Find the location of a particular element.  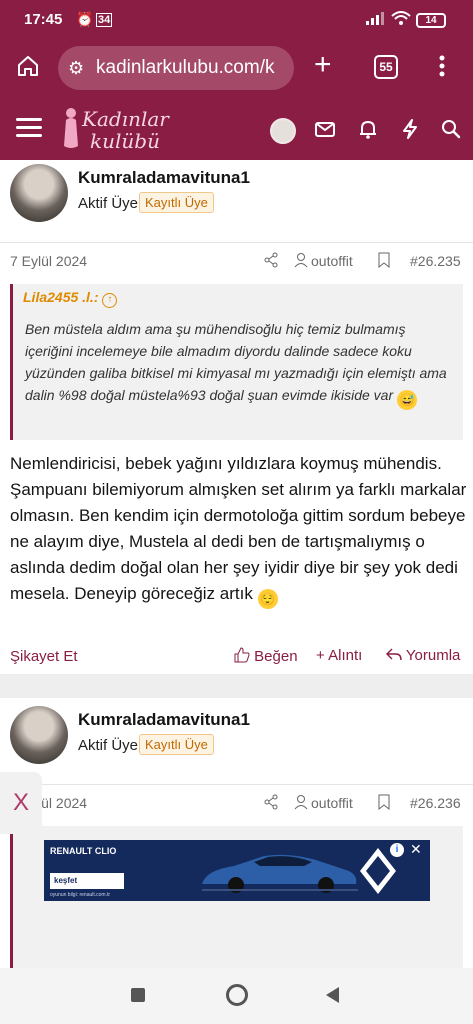

lightning-icon is located at coordinates (412, 131).